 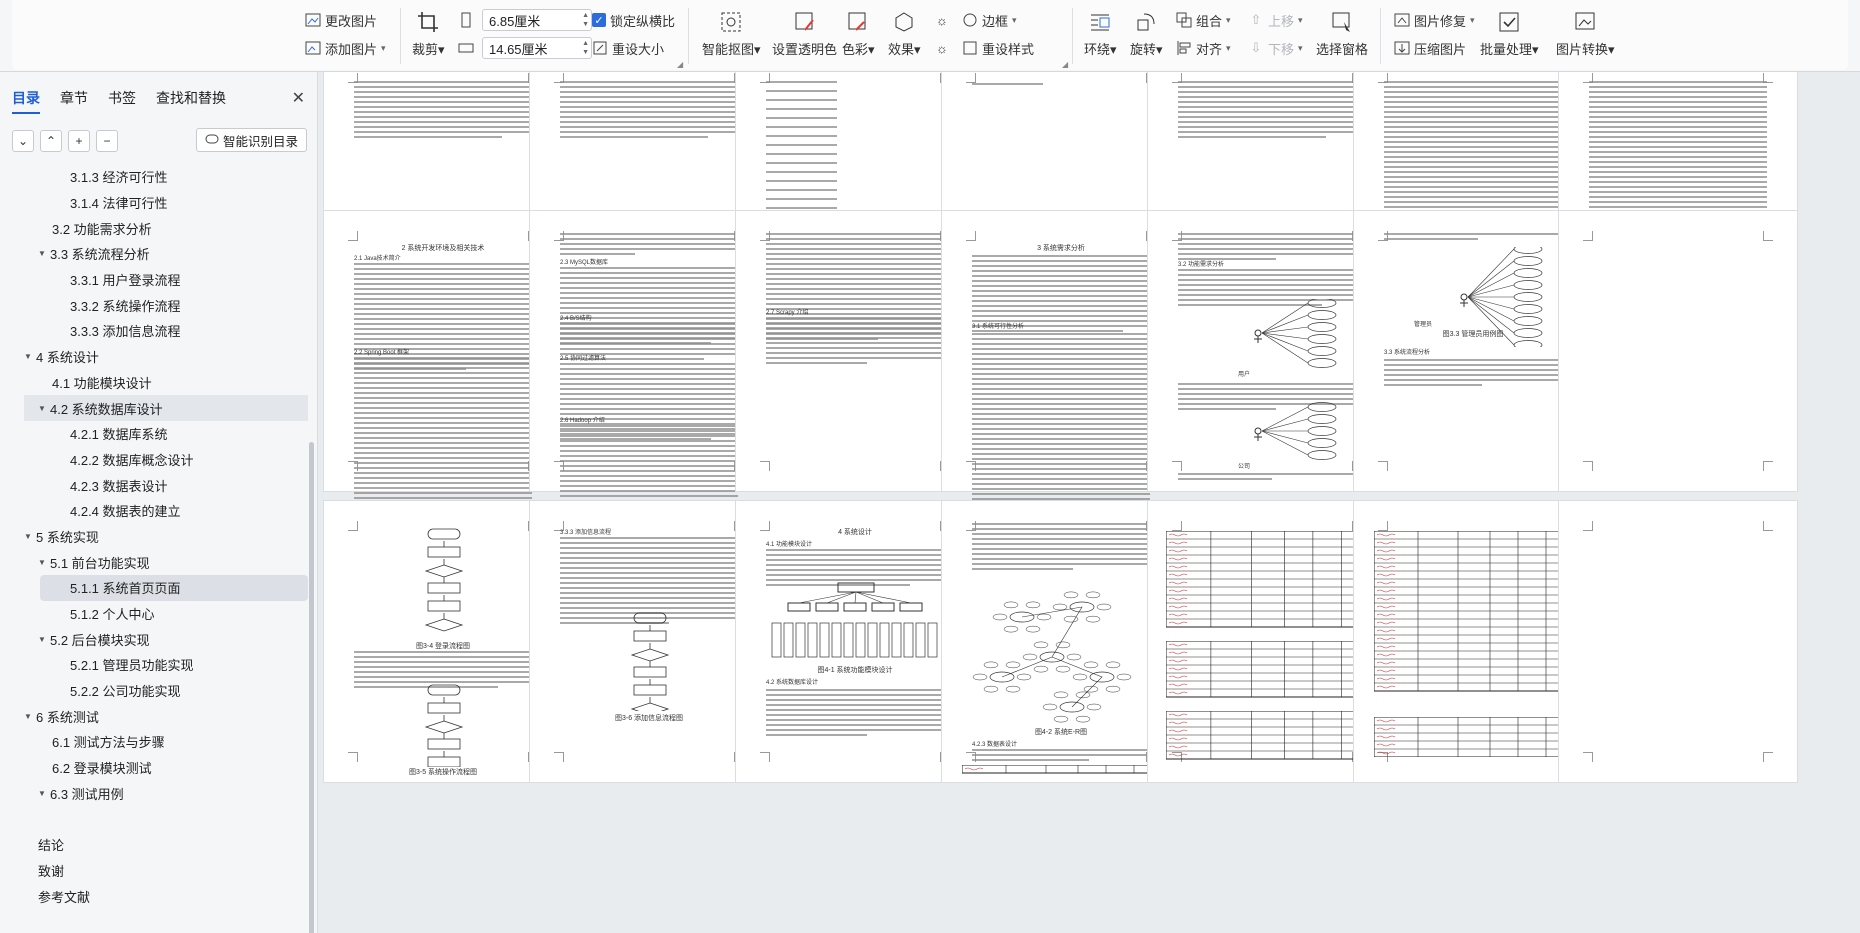 What do you see at coordinates (159, 639) in the screenshot?
I see `toc-item: ▼ 5.2 后台模块实现` at bounding box center [159, 639].